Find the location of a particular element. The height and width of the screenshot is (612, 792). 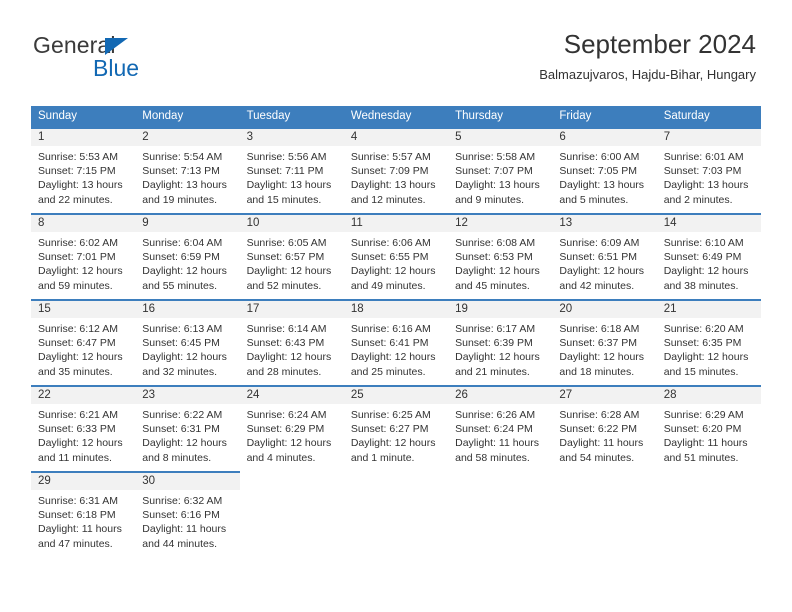

sunrise-text: Sunrise: 5:58 AM is located at coordinates (495, 157).